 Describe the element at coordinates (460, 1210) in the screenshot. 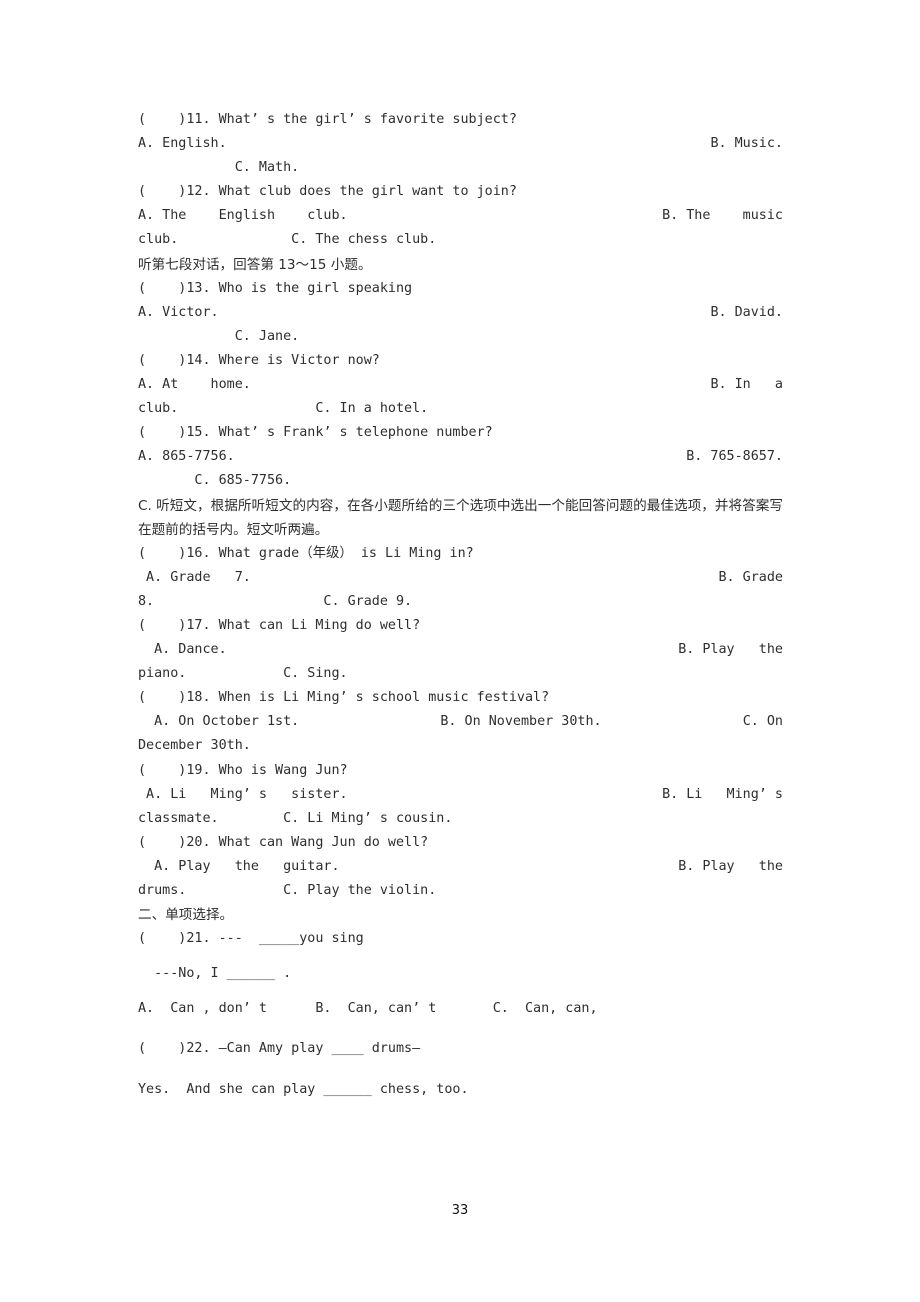

I see `page-number: 33` at that location.